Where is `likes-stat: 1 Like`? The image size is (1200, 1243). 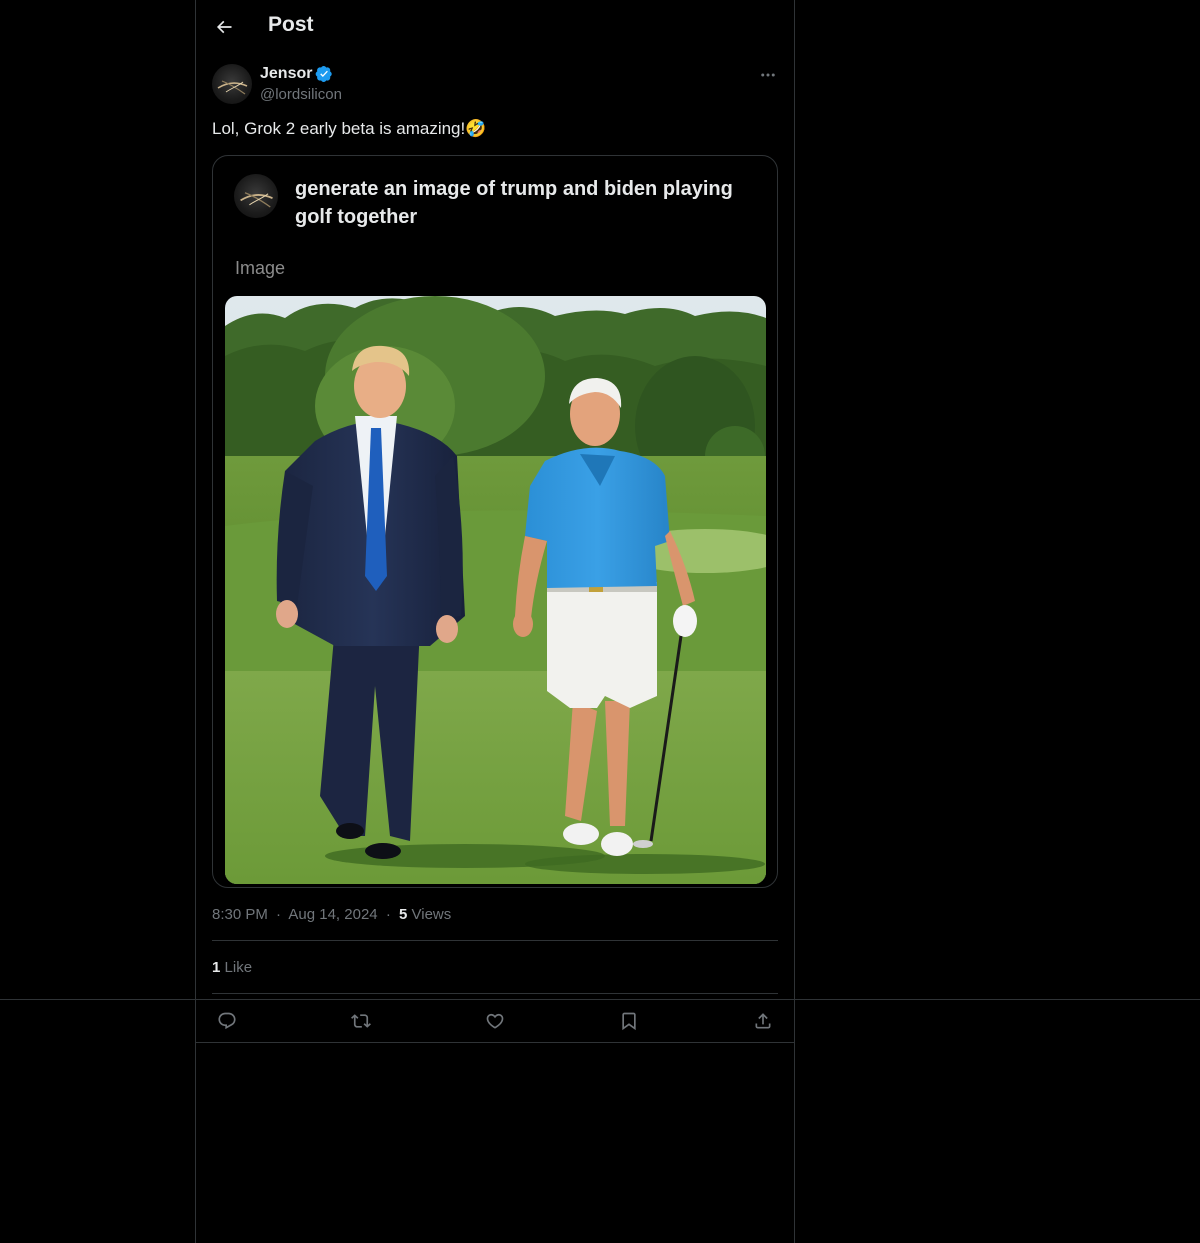
likes-stat: 1 Like is located at coordinates (232, 967).